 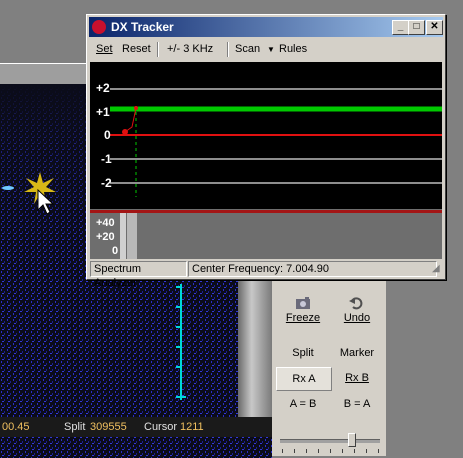 I want to click on menu-scan: Scan, so click(x=247, y=49).